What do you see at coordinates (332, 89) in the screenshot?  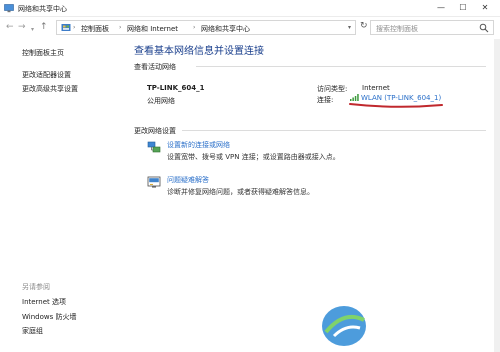 I see `access-type-label: 访问类型:` at bounding box center [332, 89].